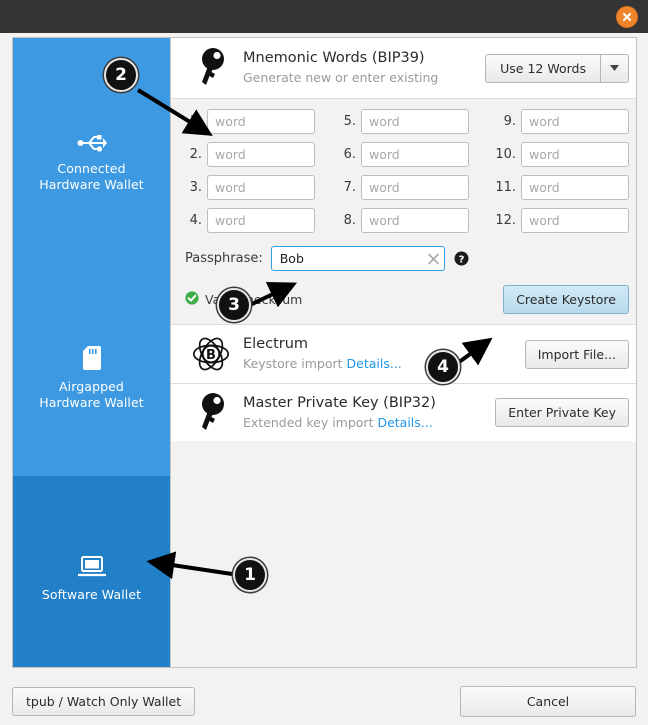 This screenshot has width=648, height=725. Describe the element at coordinates (324, 16) in the screenshot. I see `window-titlebar` at that location.